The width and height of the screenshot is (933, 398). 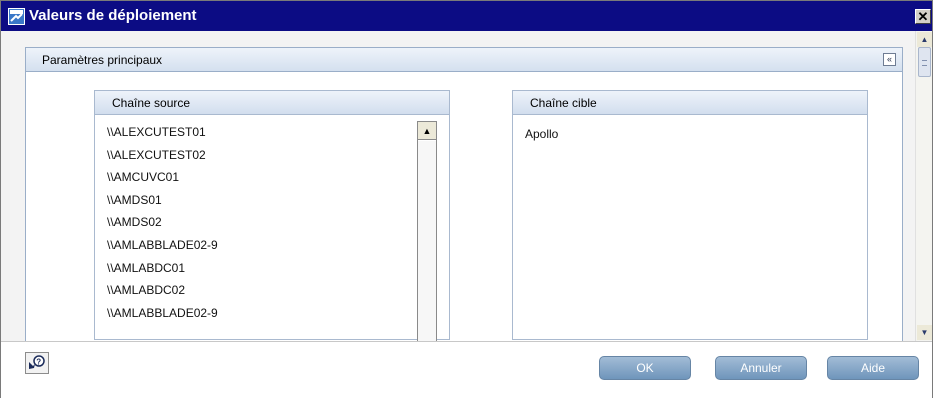 I want to click on target-list-title: Chaîne cible, so click(x=563, y=103).